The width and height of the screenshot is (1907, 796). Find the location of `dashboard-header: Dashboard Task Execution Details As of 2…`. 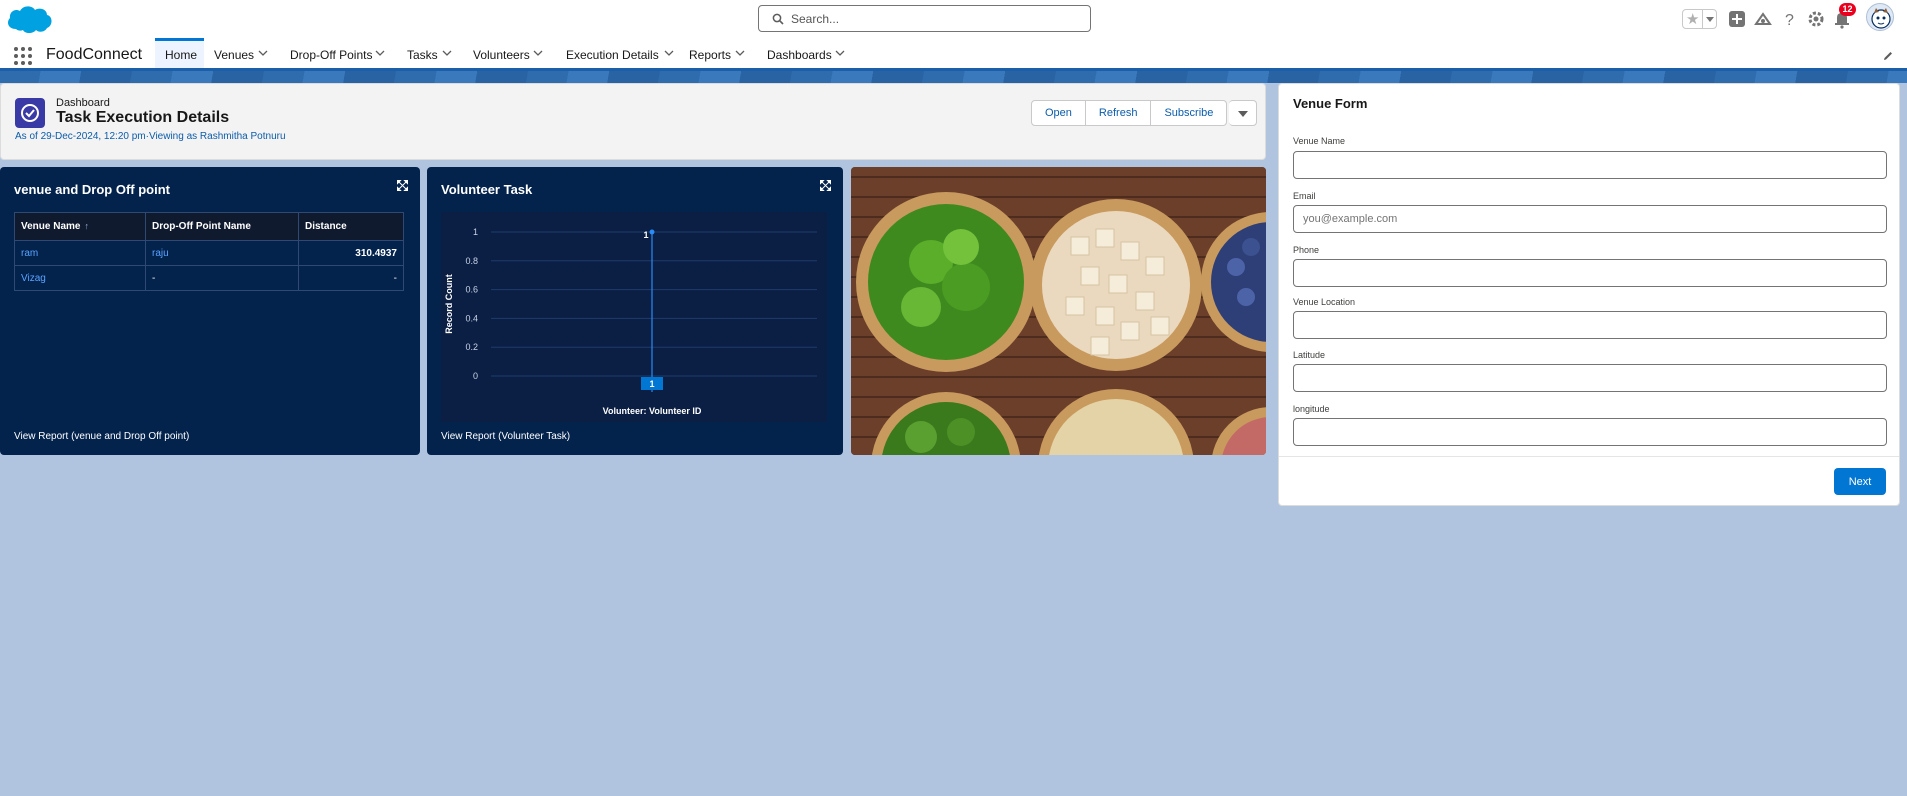

dashboard-header: Dashboard Task Execution Details As of 2… is located at coordinates (633, 121).